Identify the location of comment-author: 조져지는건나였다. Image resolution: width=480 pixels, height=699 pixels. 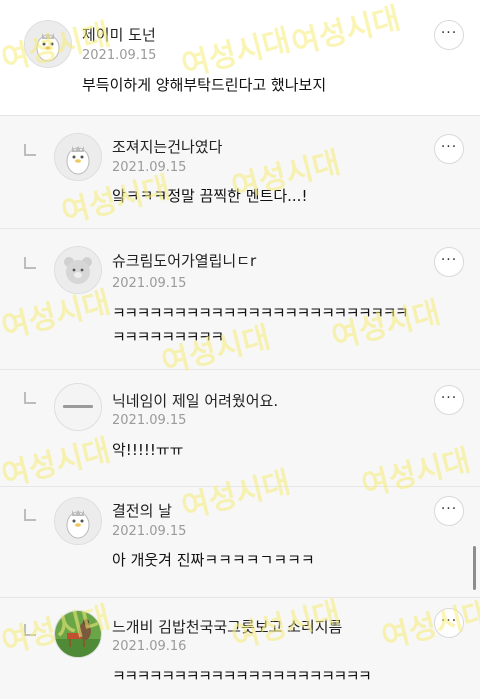
(167, 146).